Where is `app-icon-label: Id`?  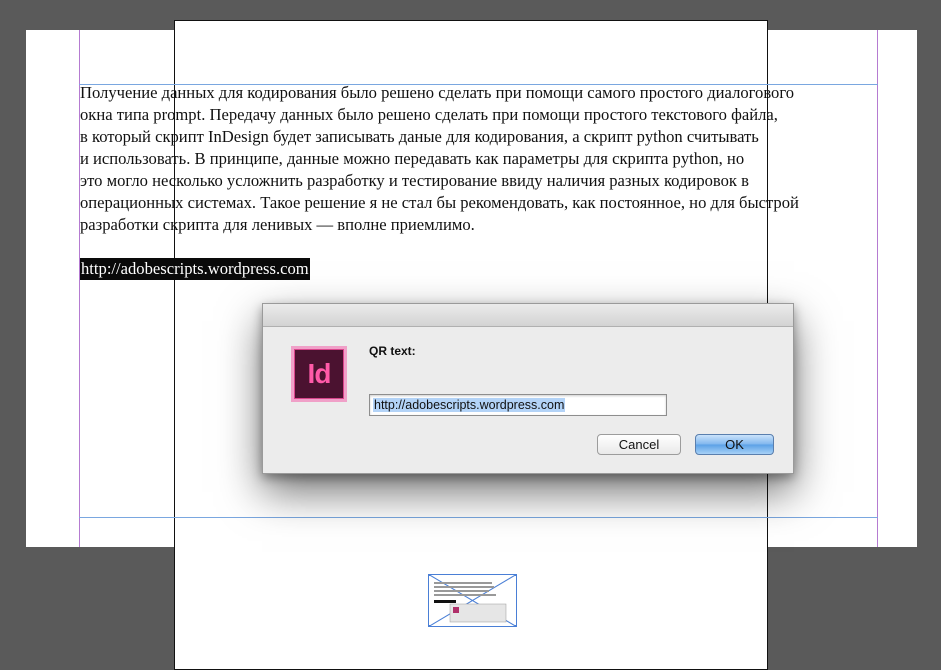 app-icon-label: Id is located at coordinates (319, 373).